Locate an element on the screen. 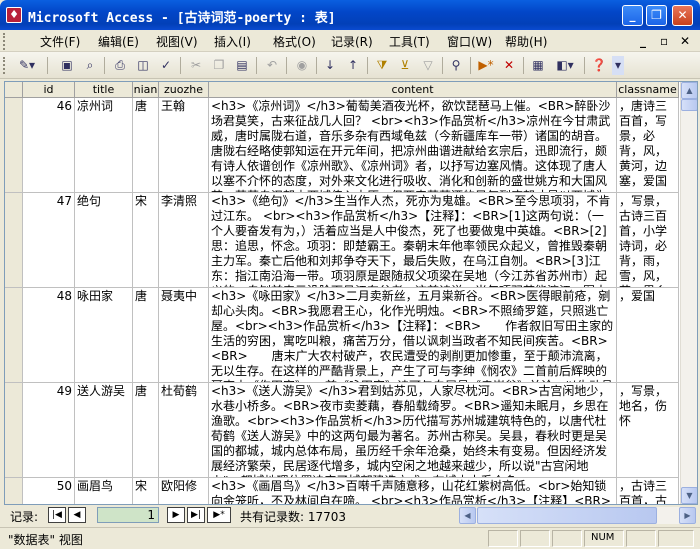  vertical-scrollbar: ▲ ▼ is located at coordinates (688, 293).